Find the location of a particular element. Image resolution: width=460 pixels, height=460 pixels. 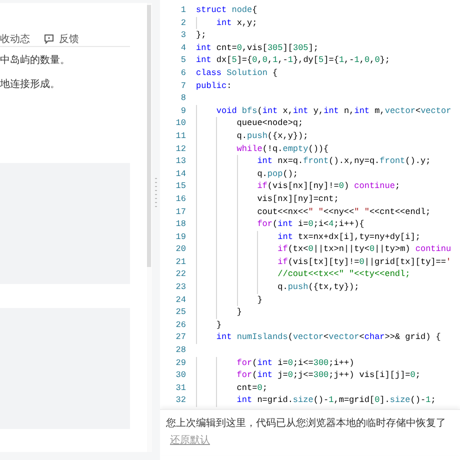

code-line: cout<<nx<<" "<<ny<<" "<<cnt<<endl; is located at coordinates (309, 212).